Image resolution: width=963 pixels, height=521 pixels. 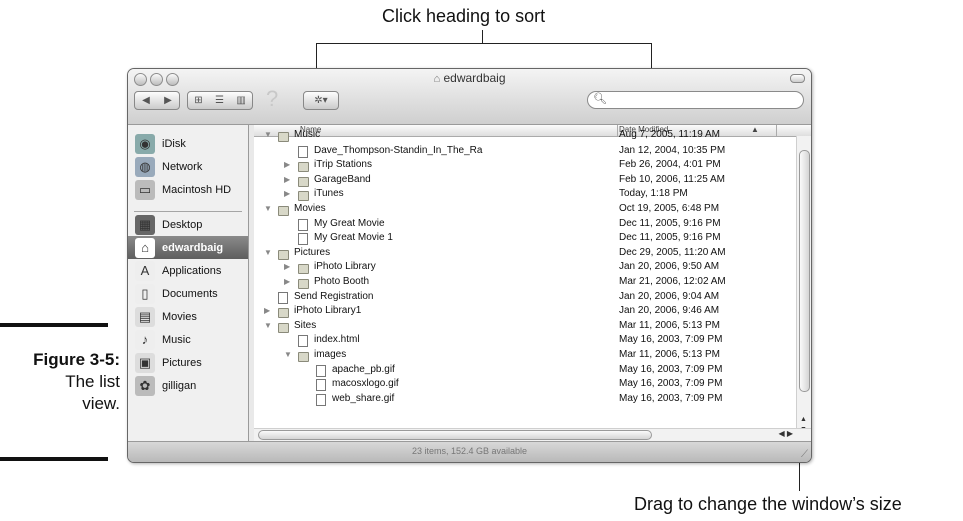 I want to click on row-name: images, so click(x=330, y=354).